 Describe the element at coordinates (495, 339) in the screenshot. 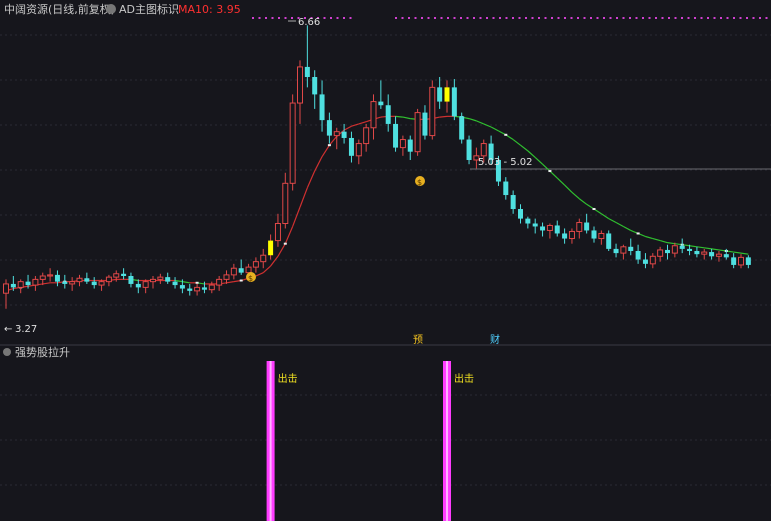

I see `event-tag-finance: 财` at that location.